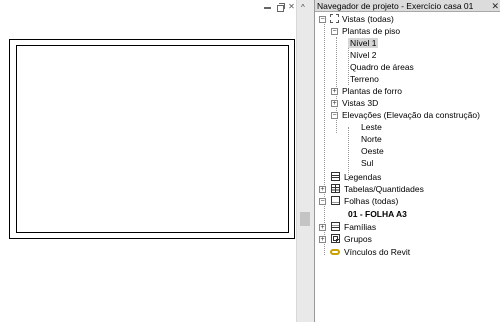 The height and width of the screenshot is (322, 500). I want to click on scroll-up-icon: ^, so click(303, 7).